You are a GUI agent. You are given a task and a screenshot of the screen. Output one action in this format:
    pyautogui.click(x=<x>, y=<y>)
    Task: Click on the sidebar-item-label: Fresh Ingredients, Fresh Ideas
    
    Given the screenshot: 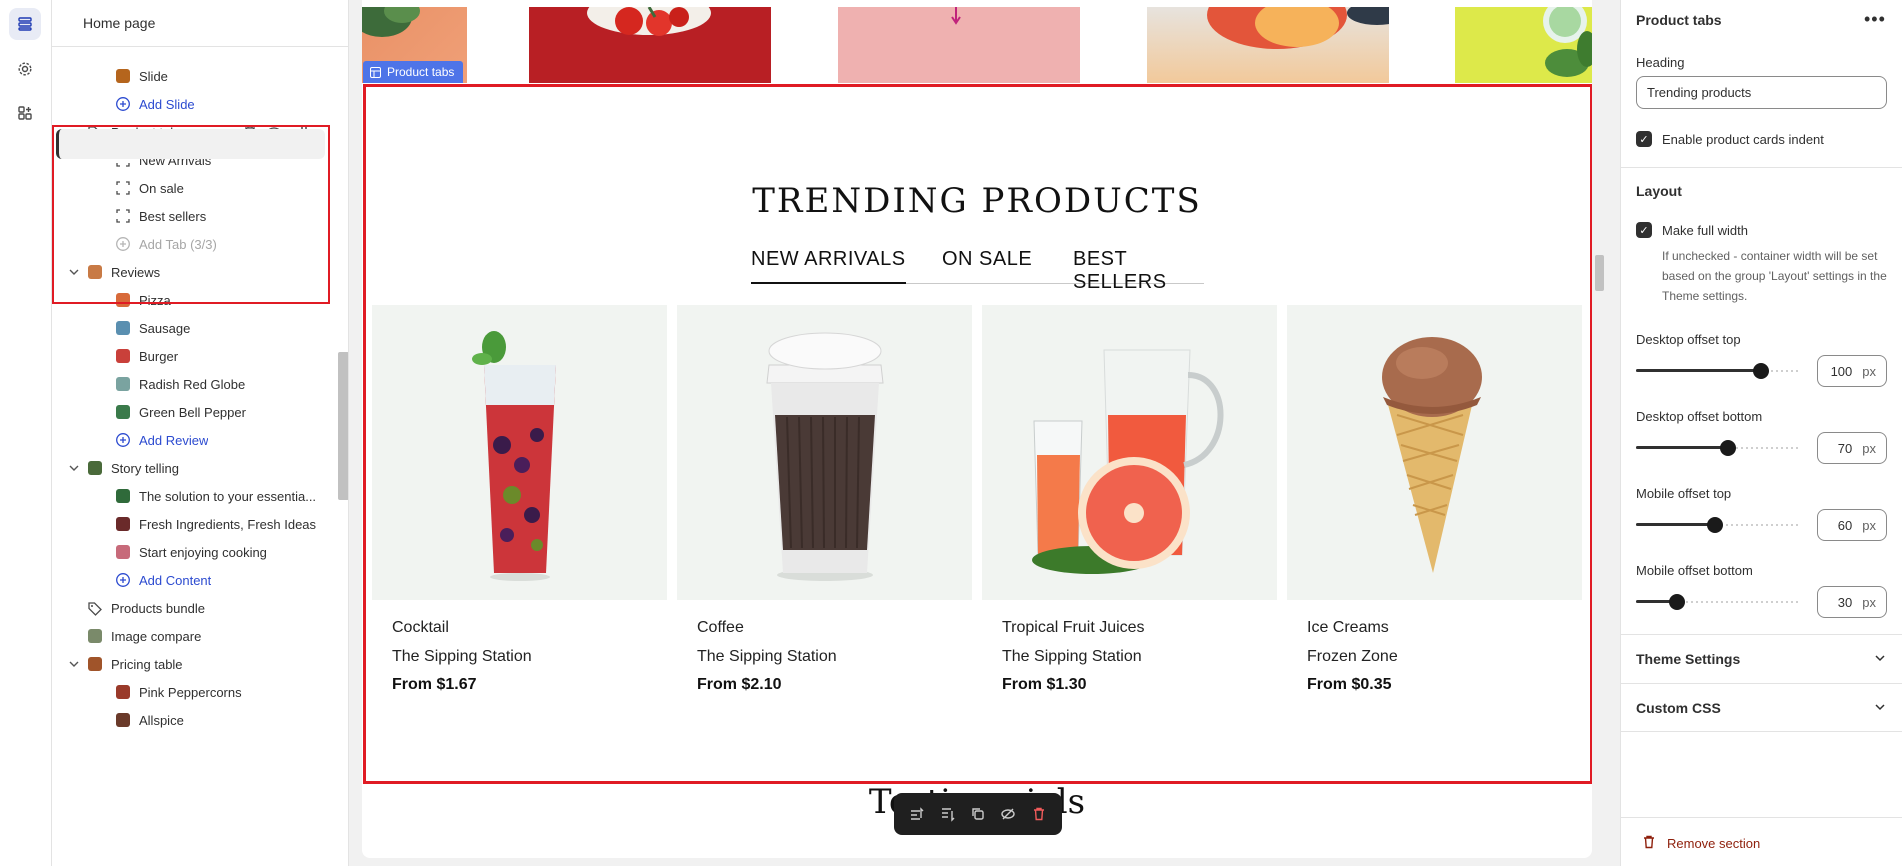 What is the action you would take?
    pyautogui.click(x=228, y=524)
    